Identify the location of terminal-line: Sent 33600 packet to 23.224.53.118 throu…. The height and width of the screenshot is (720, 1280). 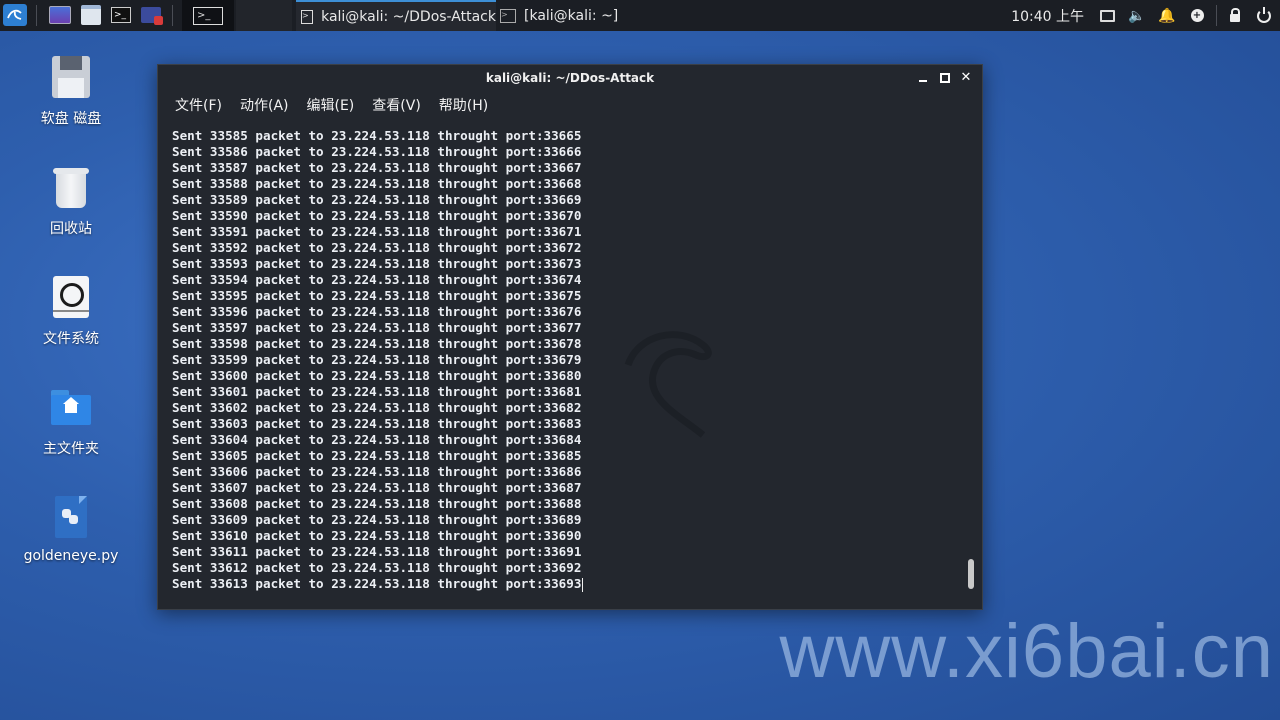
(377, 375).